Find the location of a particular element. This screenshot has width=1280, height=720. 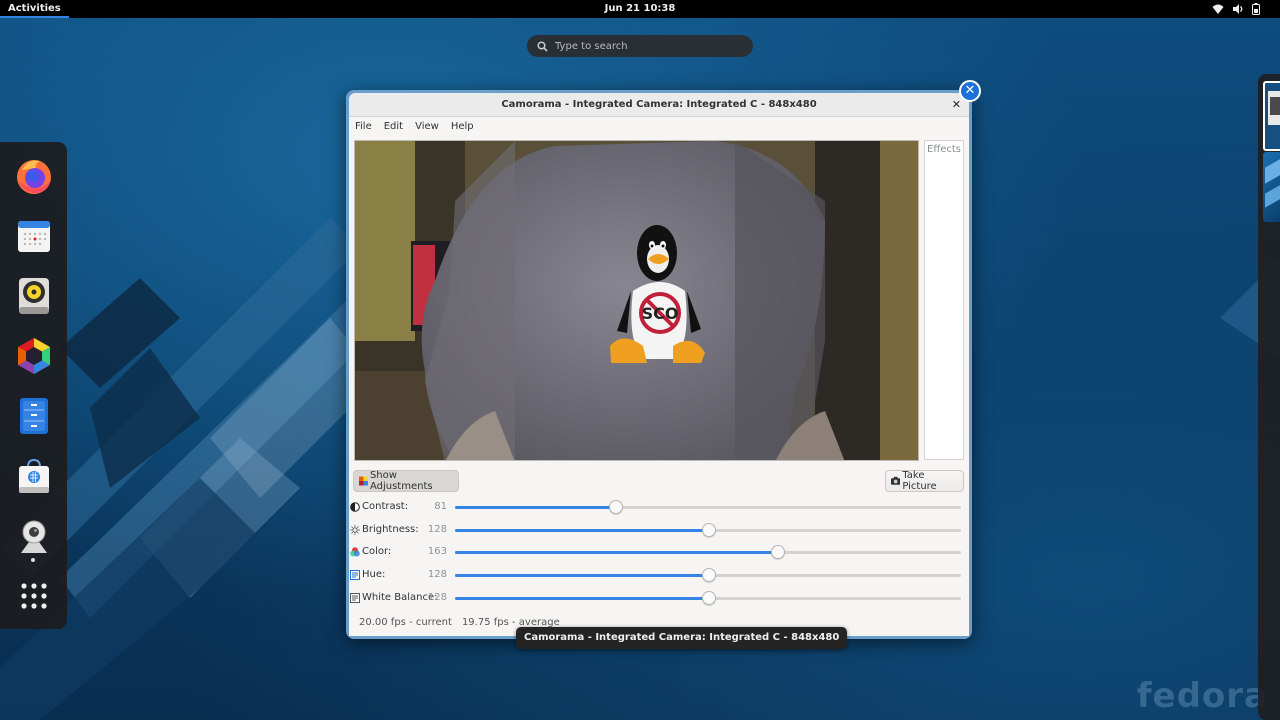

adjustment-hue: Hue: 128 is located at coordinates (659, 575).